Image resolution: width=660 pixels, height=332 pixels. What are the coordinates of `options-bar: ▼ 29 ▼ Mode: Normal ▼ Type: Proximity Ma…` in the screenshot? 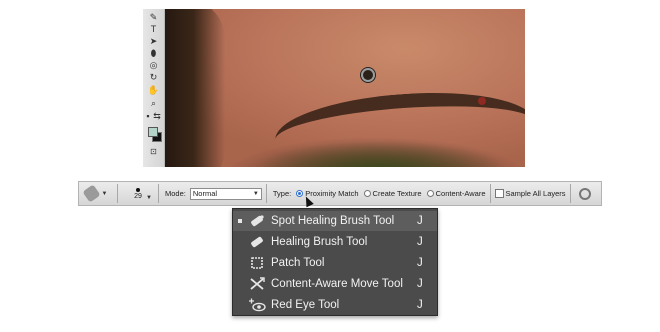 It's located at (340, 193).